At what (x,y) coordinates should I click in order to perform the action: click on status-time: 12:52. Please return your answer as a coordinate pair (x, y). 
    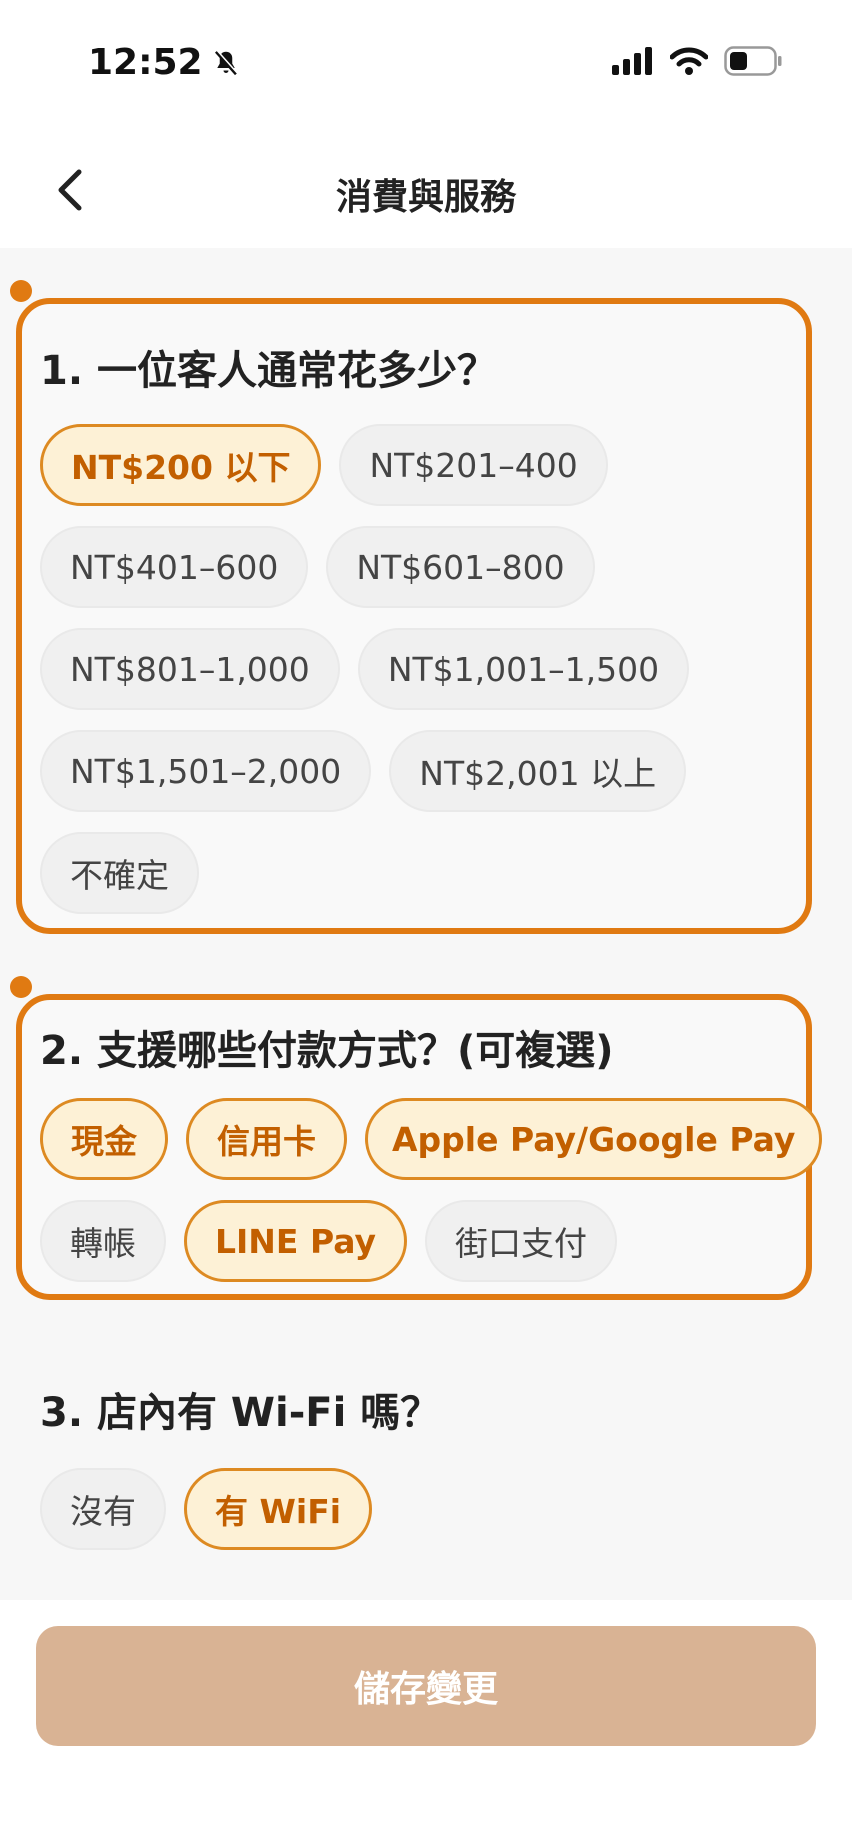
    Looking at the image, I should click on (164, 62).